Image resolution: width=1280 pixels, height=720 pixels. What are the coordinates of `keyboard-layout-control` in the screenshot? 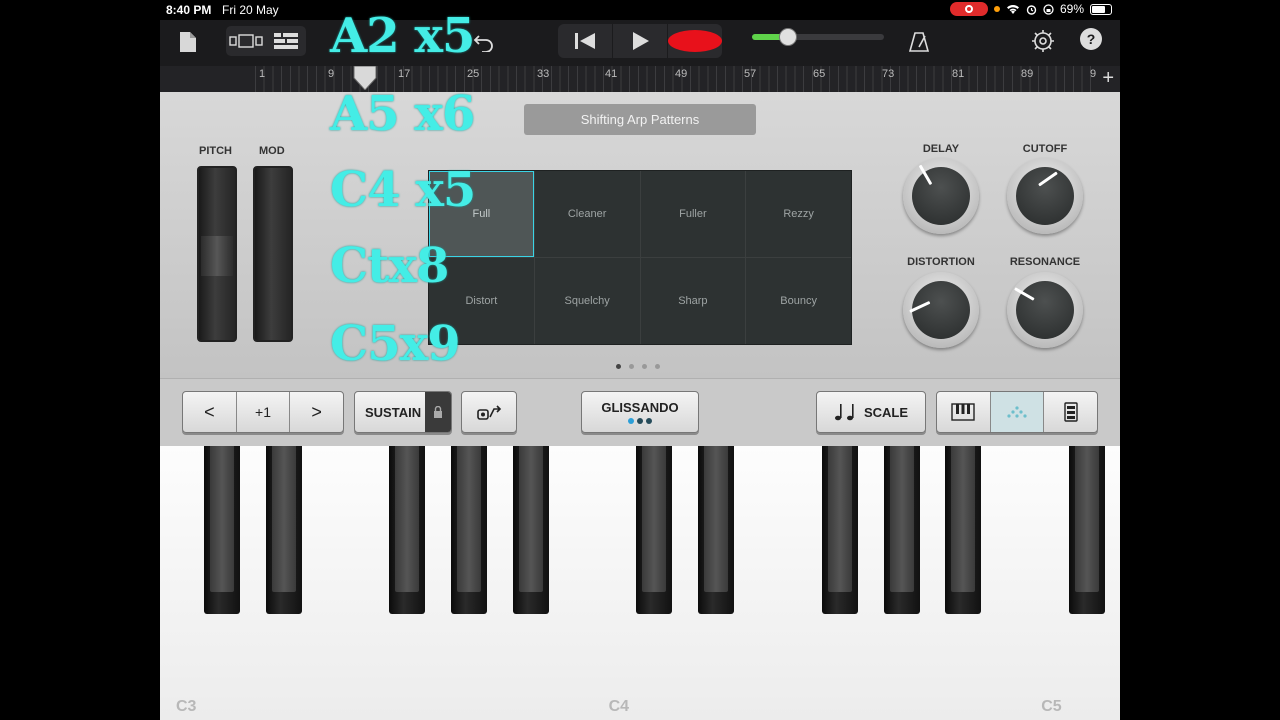 It's located at (1017, 412).